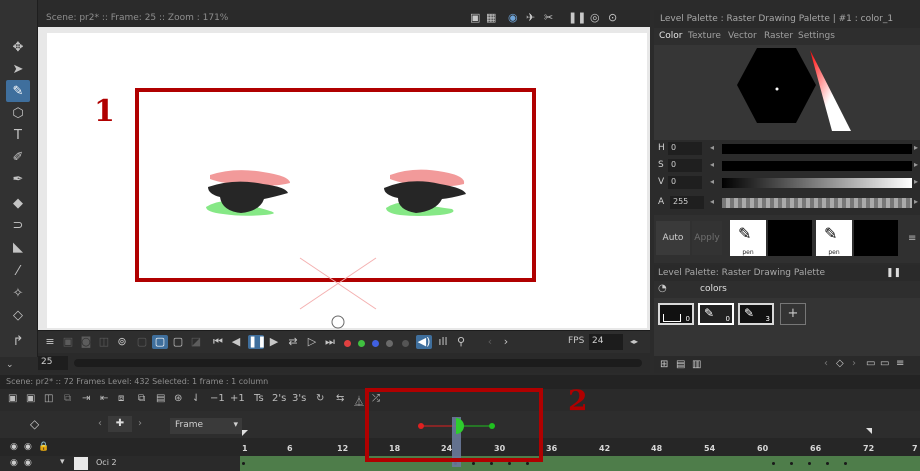 This screenshot has width=920, height=471. I want to click on onion-skin-forward-dot, so click(492, 426).